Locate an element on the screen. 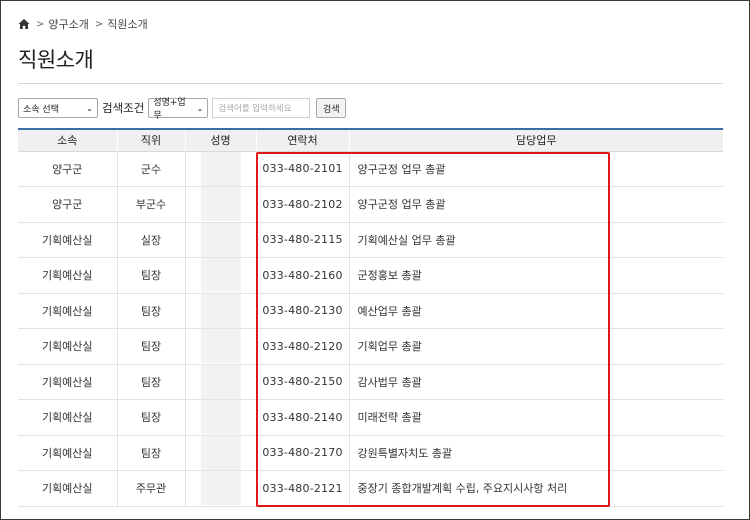  header-phone: 연락처 is located at coordinates (303, 140).